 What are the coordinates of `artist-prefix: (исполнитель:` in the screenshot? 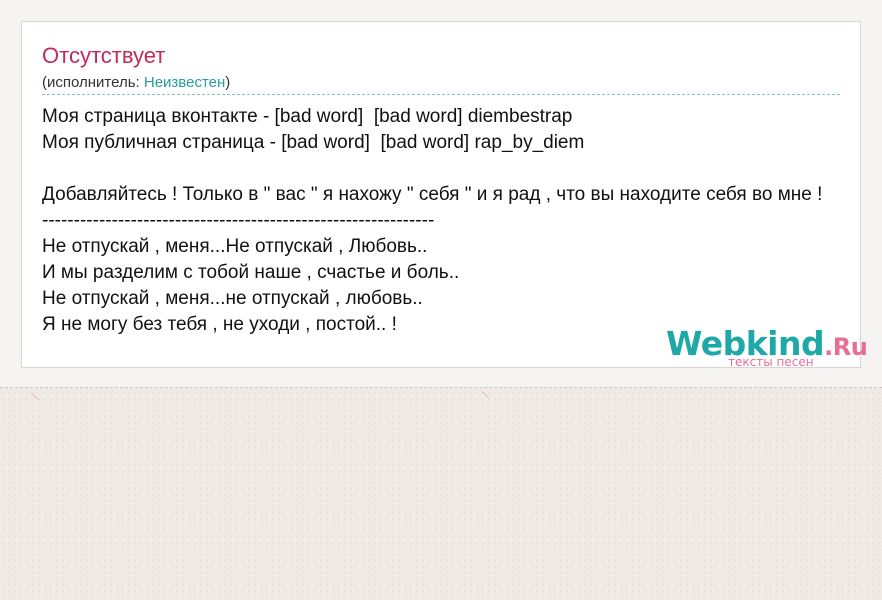 It's located at (93, 82).